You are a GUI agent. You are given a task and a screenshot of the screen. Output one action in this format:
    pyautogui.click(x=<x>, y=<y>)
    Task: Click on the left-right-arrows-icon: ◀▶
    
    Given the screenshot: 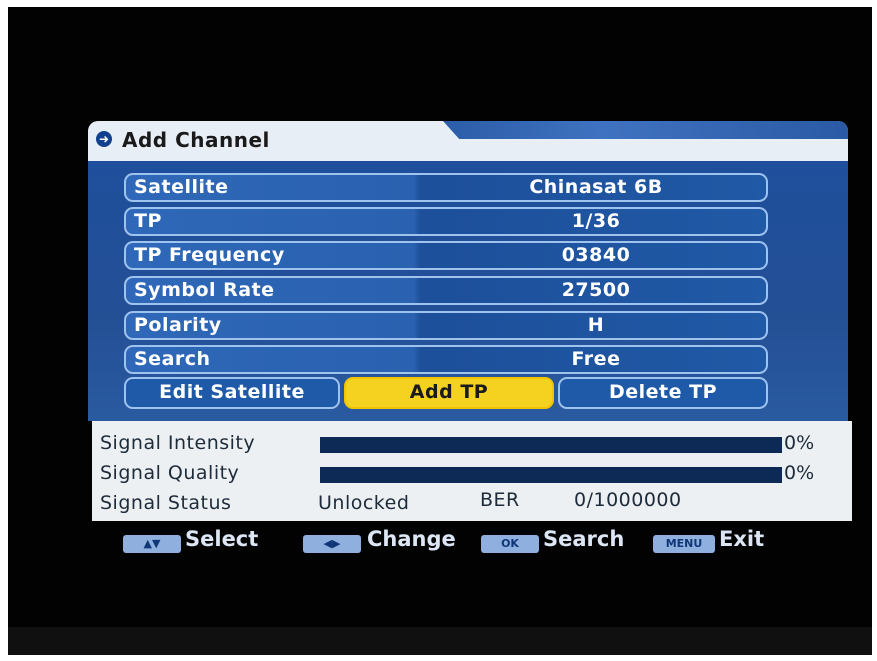 What is the action you would take?
    pyautogui.click(x=332, y=544)
    